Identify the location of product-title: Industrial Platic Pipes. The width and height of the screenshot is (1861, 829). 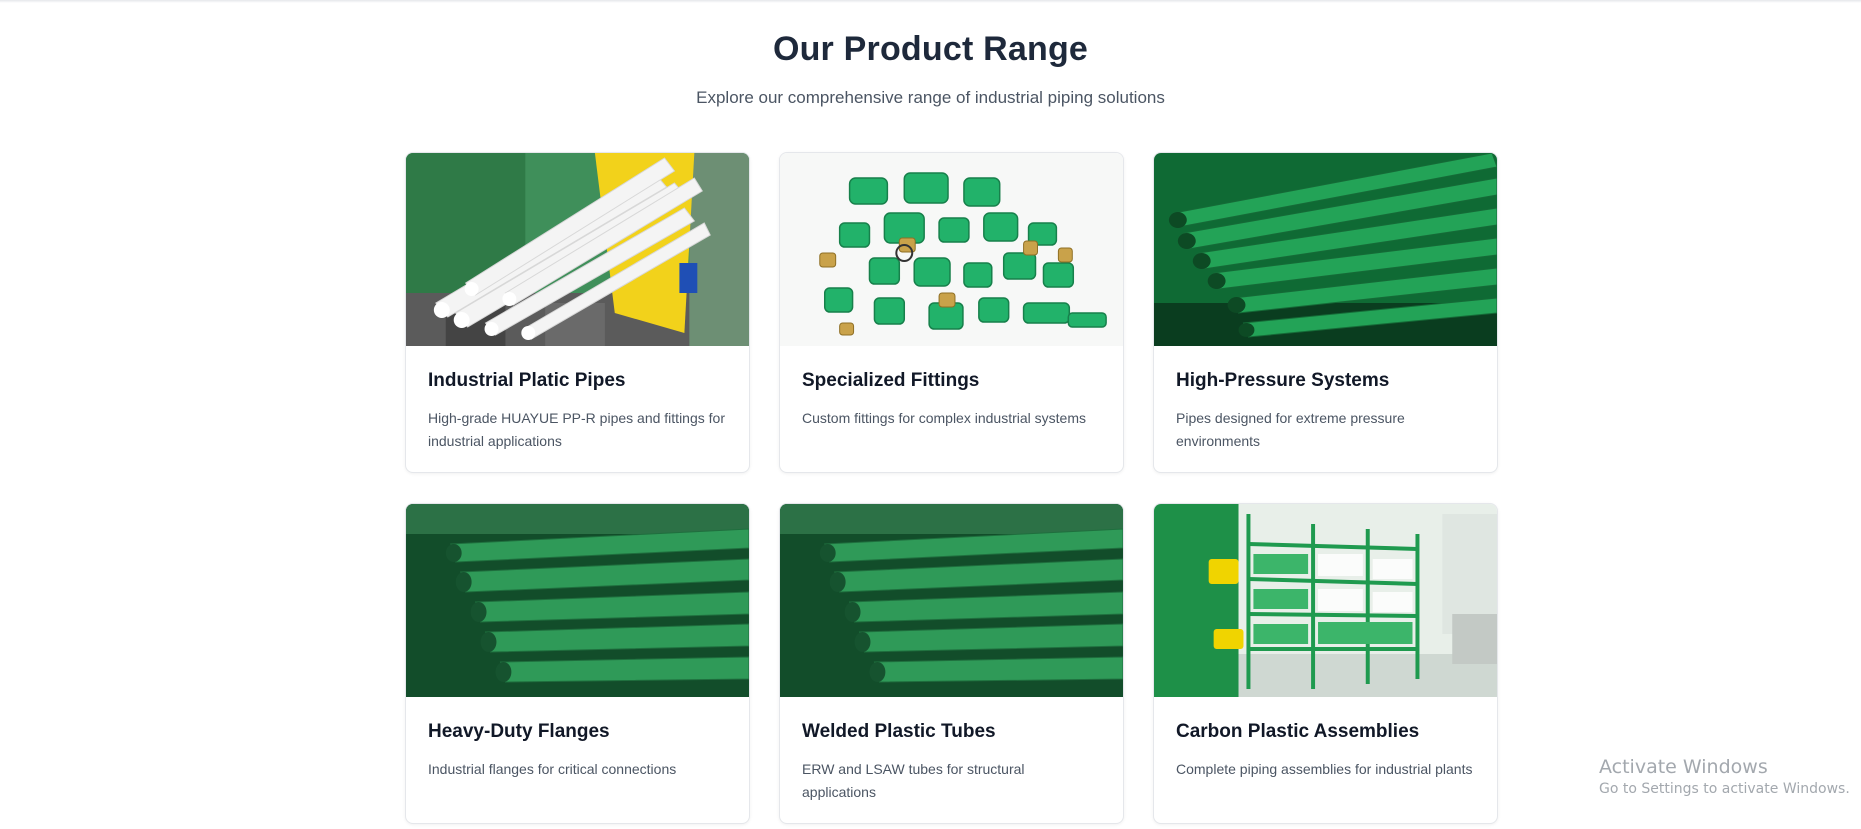
(527, 380).